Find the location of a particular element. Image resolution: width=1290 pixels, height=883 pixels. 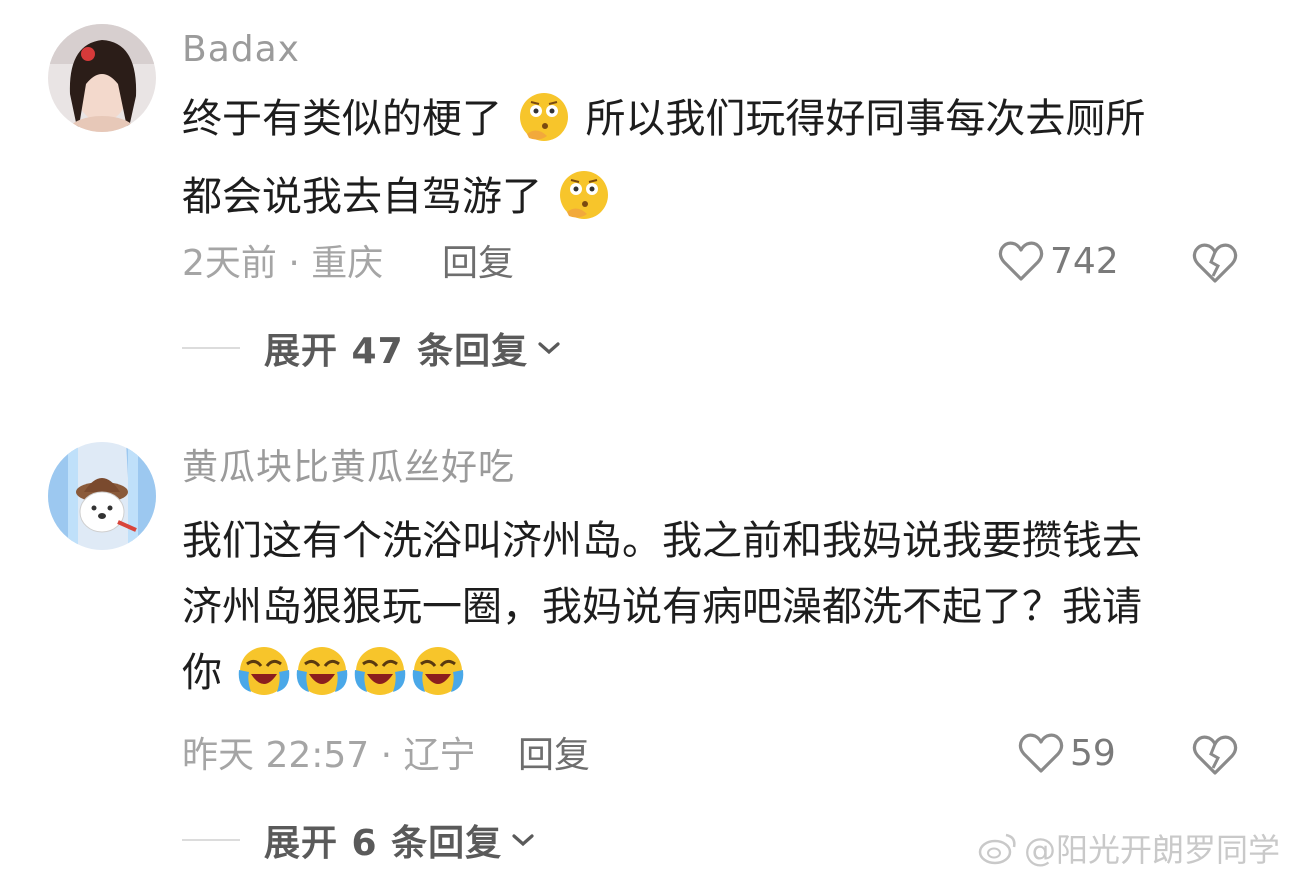

expand-replies-button: 展开 47 条回复 is located at coordinates (372, 348).